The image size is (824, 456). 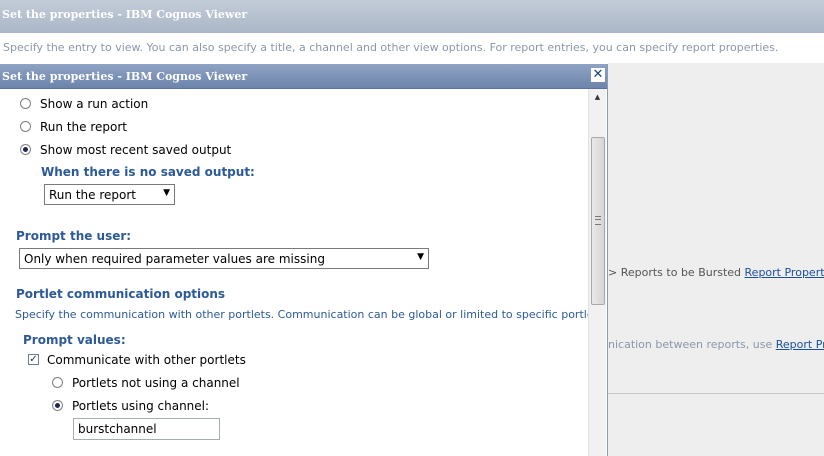 I want to click on grip-icon, so click(x=598, y=220).